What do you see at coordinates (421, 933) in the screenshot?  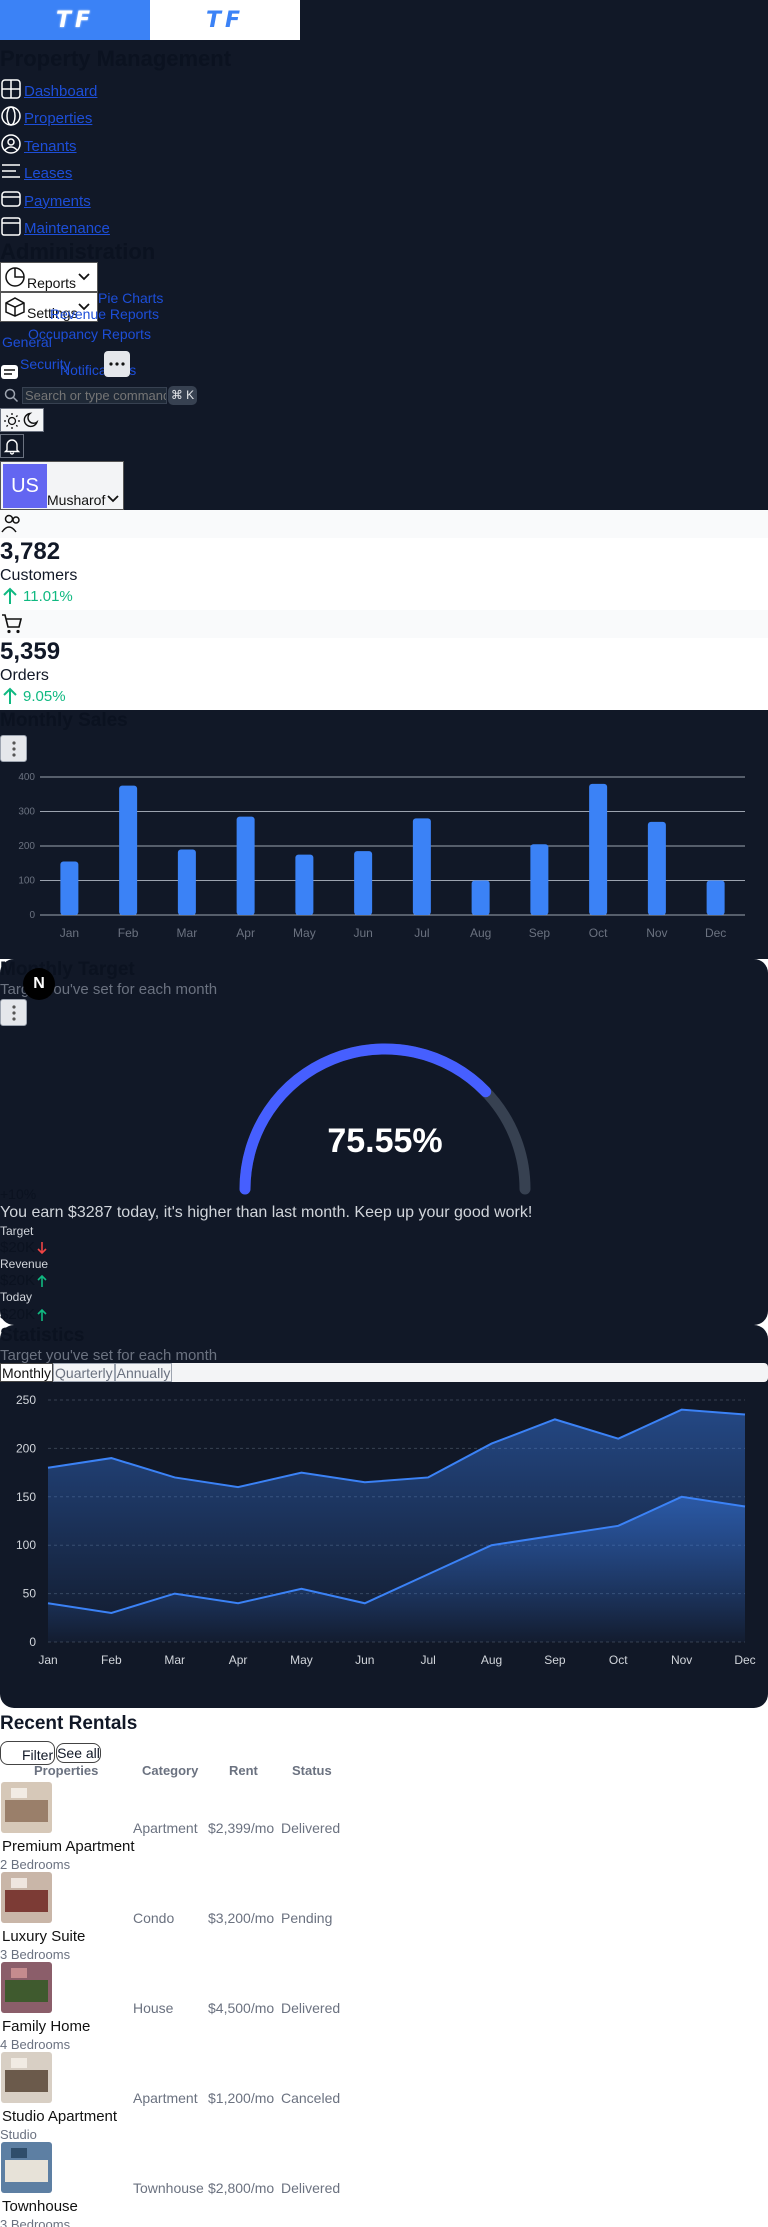 I see `x-tick-label: Jul` at bounding box center [421, 933].